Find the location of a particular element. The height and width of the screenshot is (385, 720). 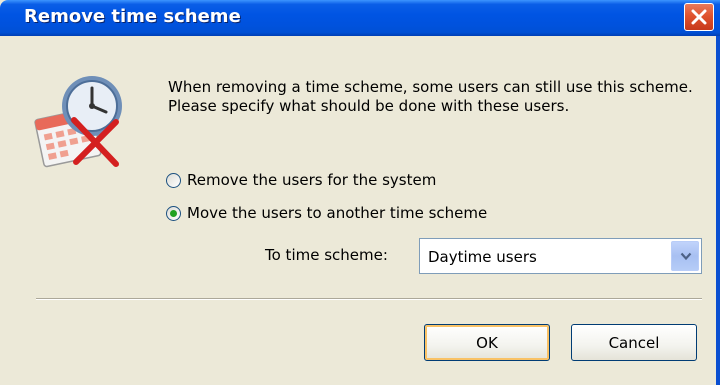

time-scheme-select: Daytime users is located at coordinates (560, 256).